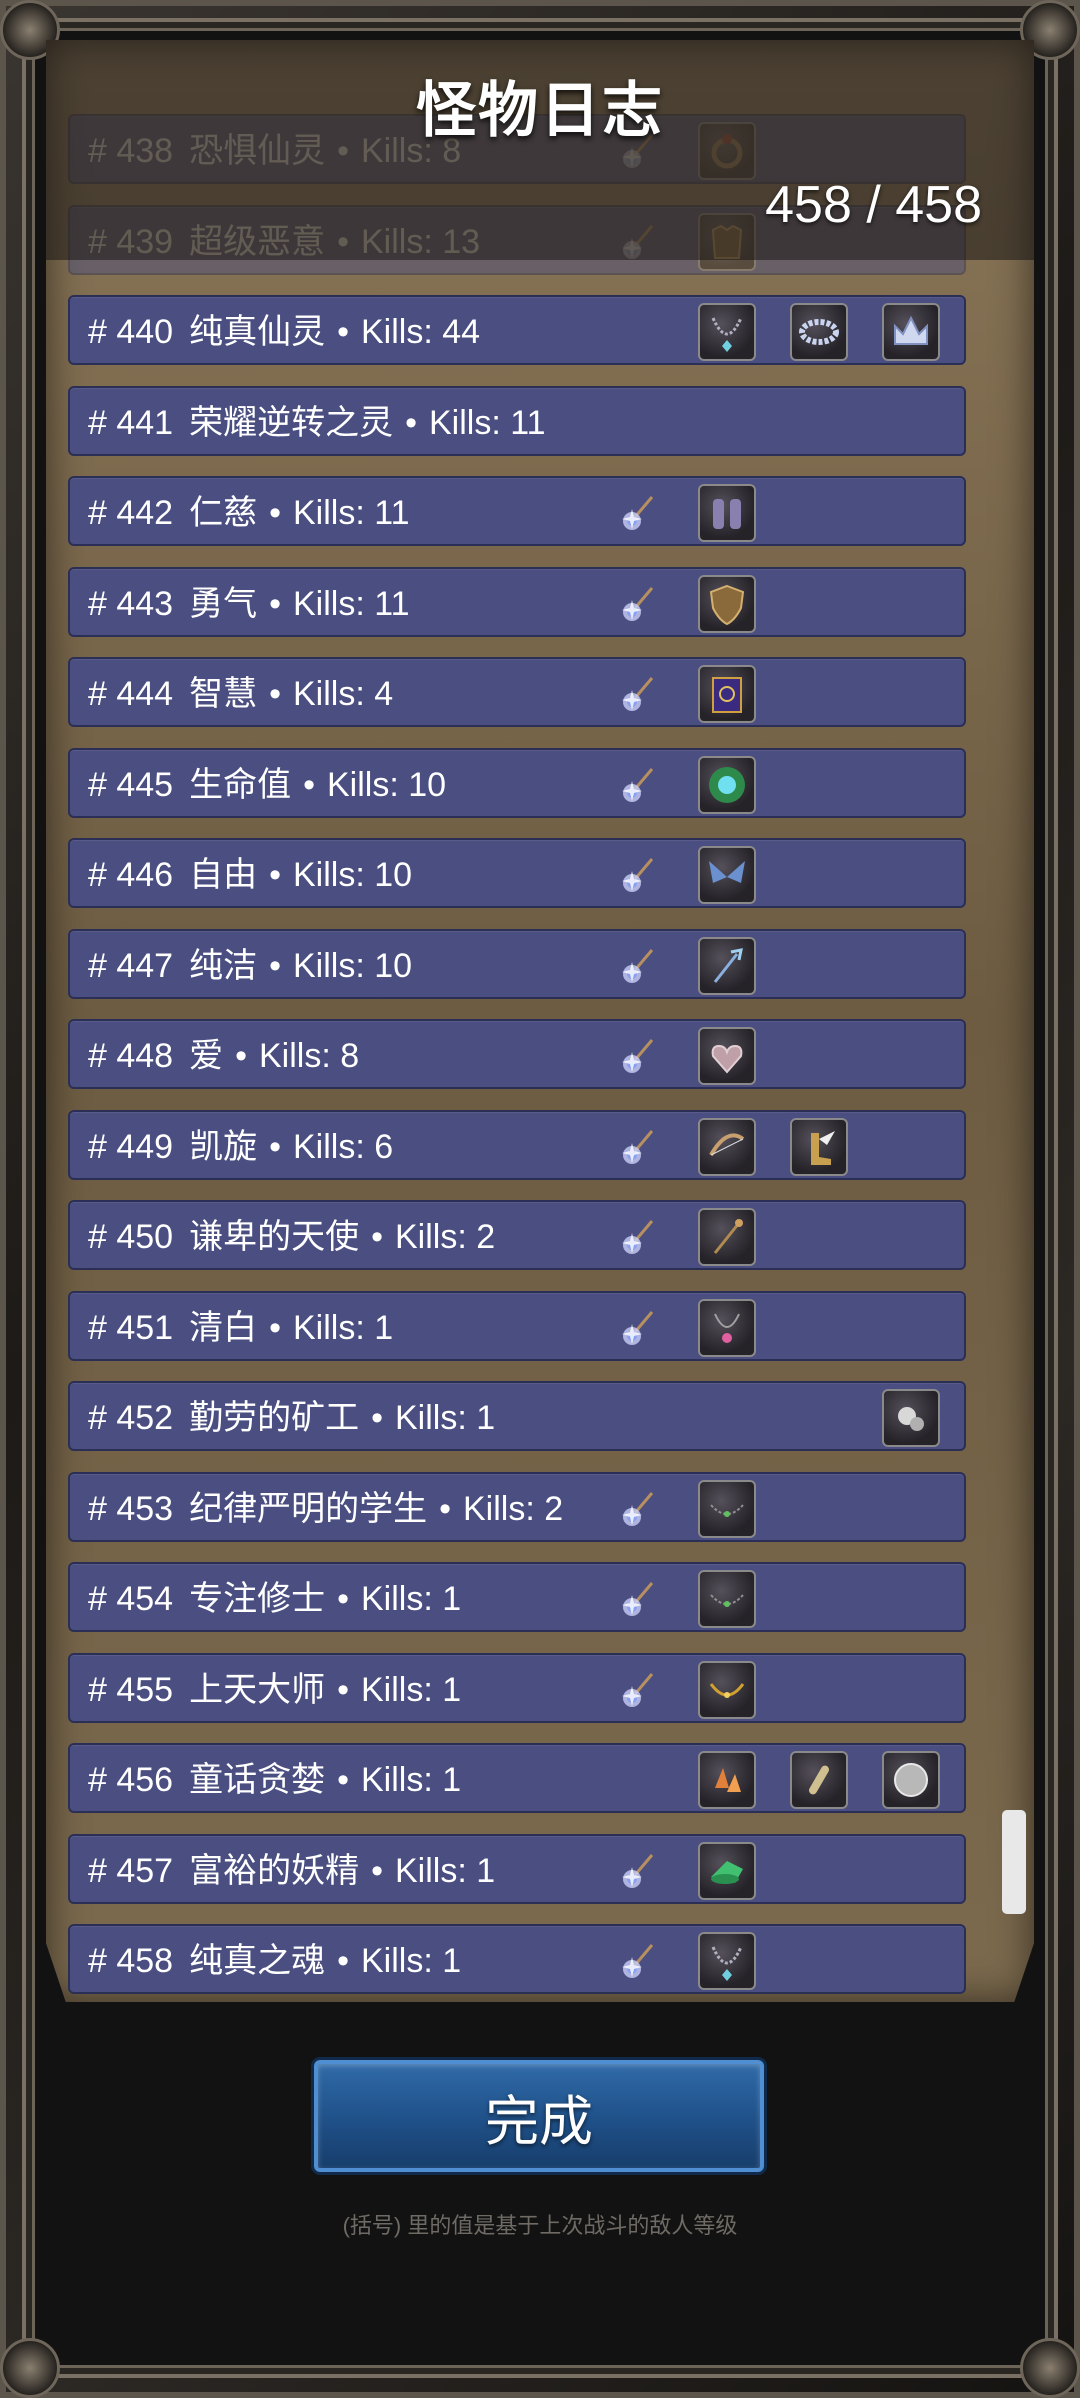 The width and height of the screenshot is (1080, 2398). What do you see at coordinates (727, 1056) in the screenshot?
I see `heart-amulet-icon` at bounding box center [727, 1056].